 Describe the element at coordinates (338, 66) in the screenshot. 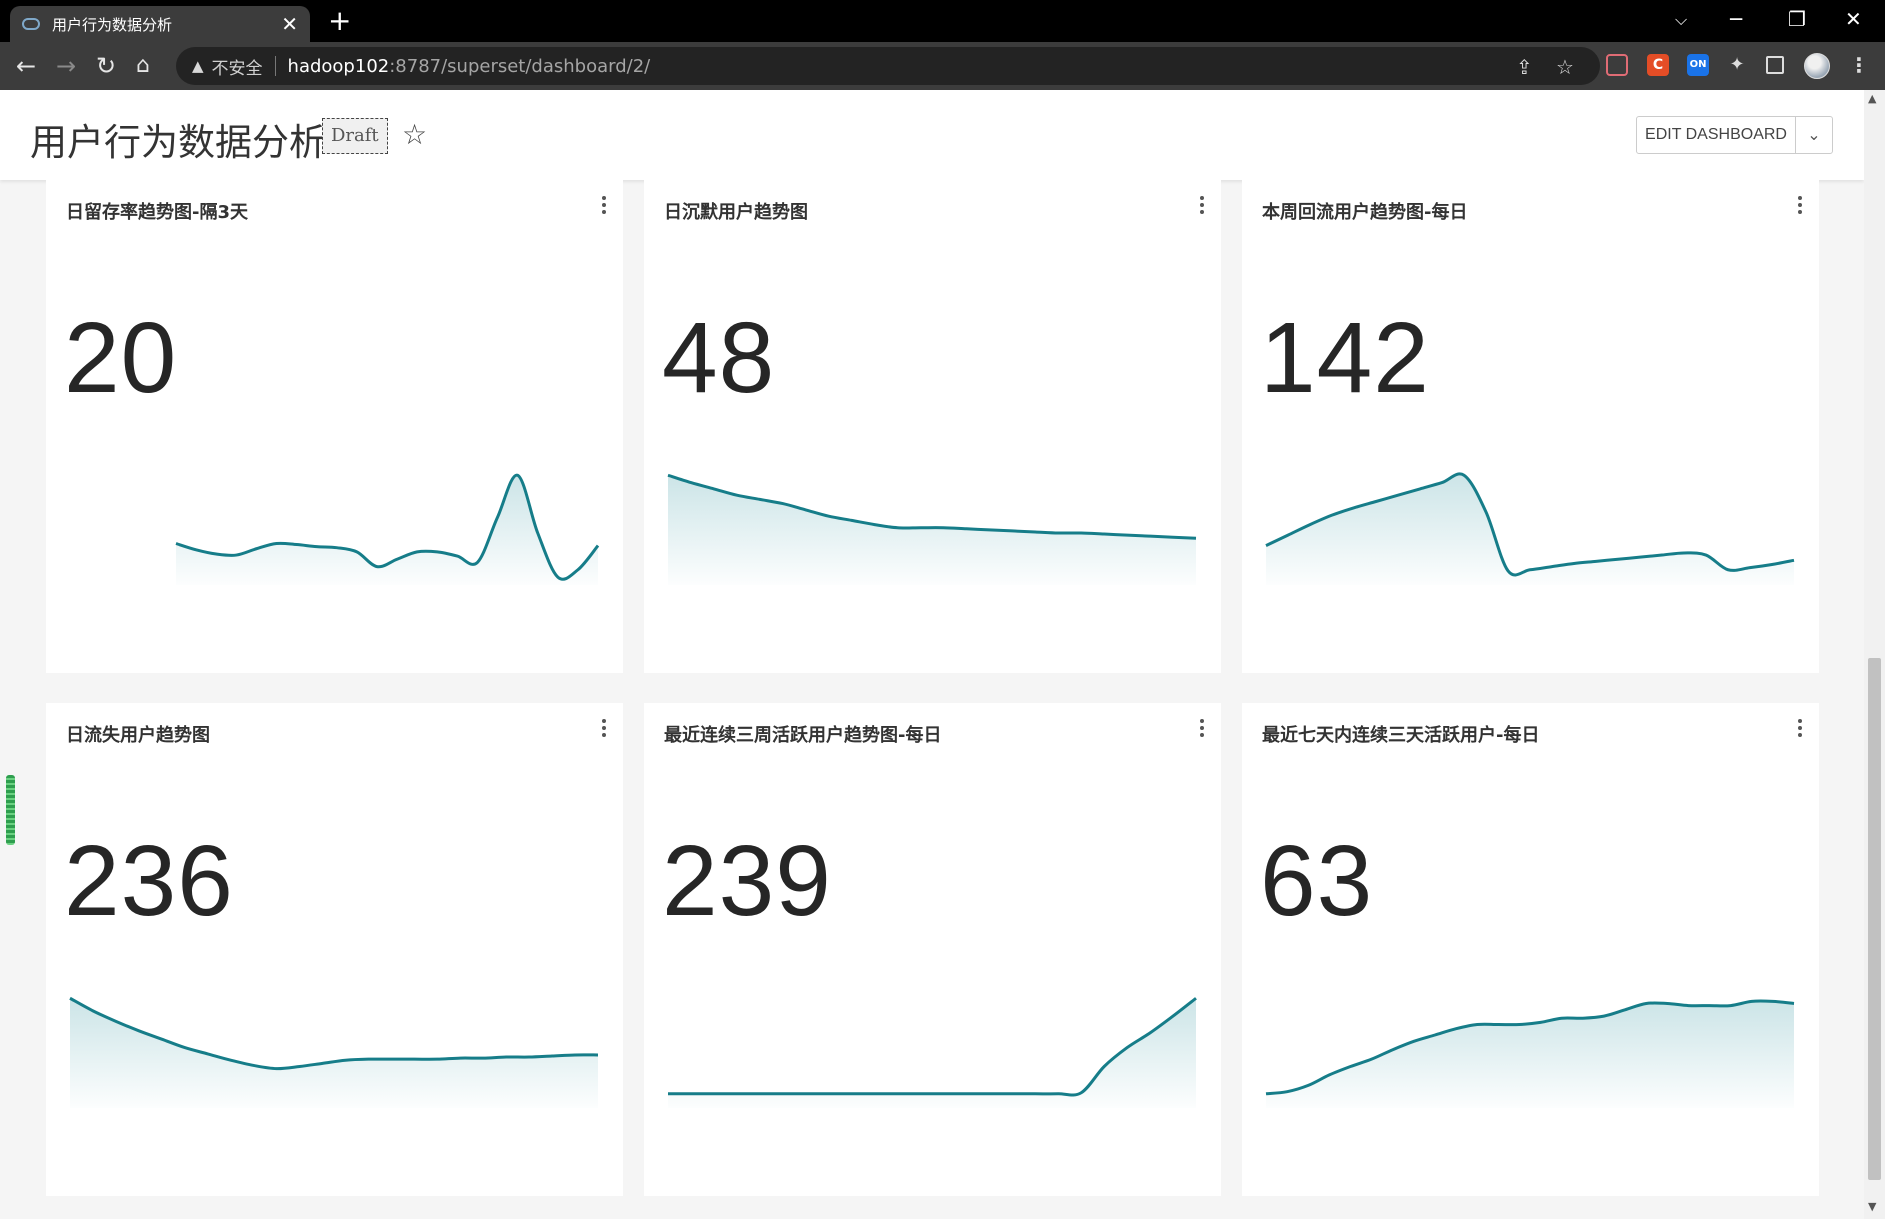

I see `url-host: hadoop102` at that location.